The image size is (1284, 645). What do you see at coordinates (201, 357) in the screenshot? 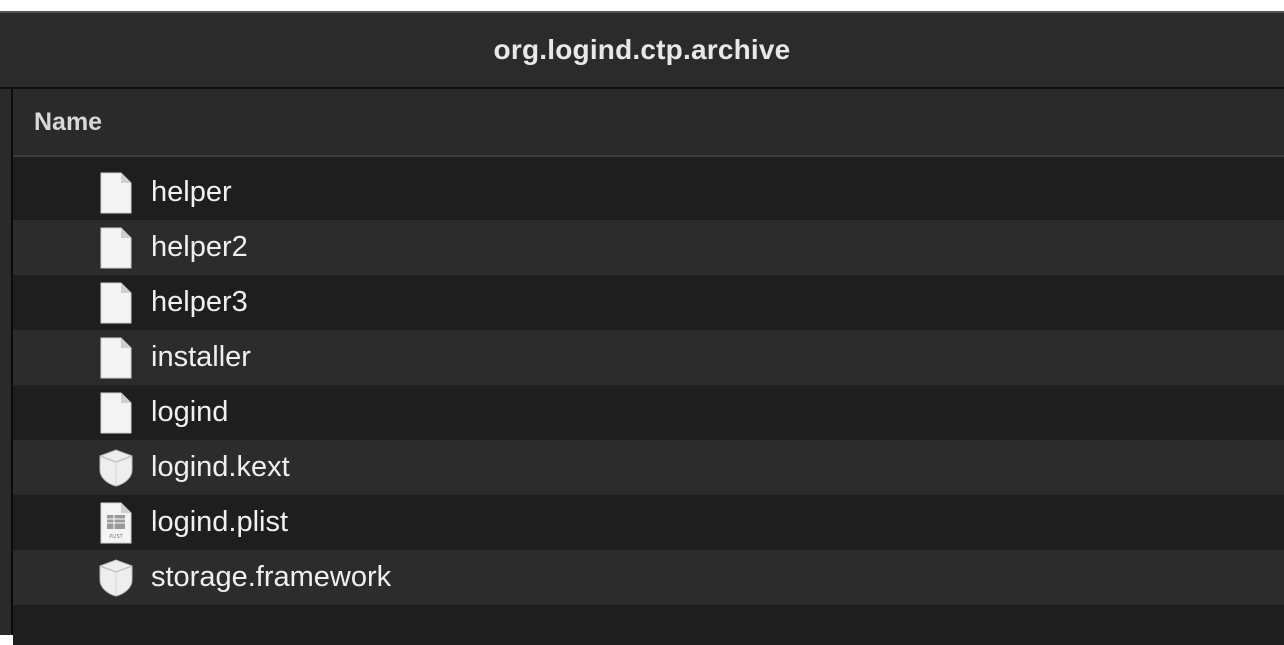
I see `file-name: installer` at bounding box center [201, 357].